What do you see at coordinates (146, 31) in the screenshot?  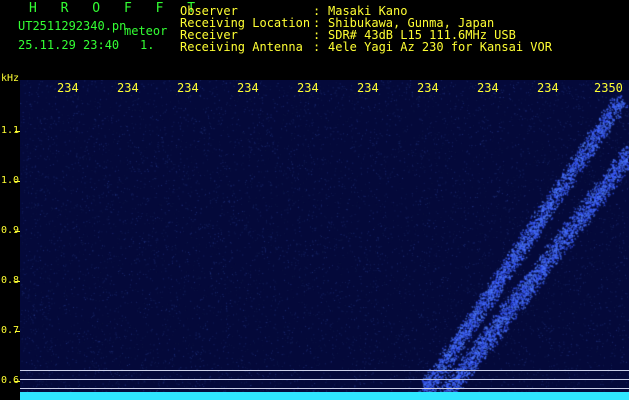 I see `mode-label: meteor` at bounding box center [146, 31].